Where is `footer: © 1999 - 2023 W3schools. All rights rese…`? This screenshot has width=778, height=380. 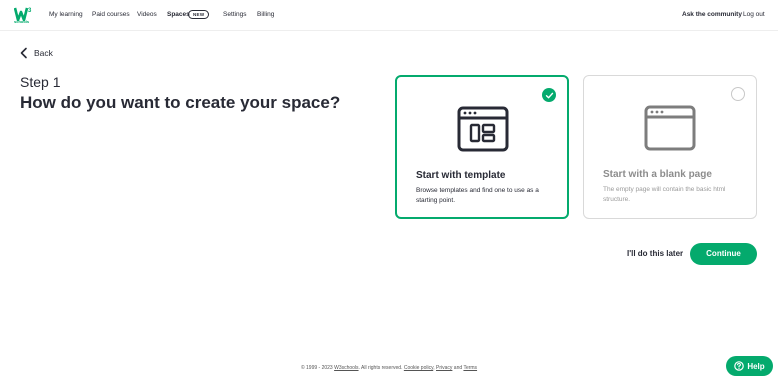 footer: © 1999 - 2023 W3schools. All rights rese… is located at coordinates (389, 368).